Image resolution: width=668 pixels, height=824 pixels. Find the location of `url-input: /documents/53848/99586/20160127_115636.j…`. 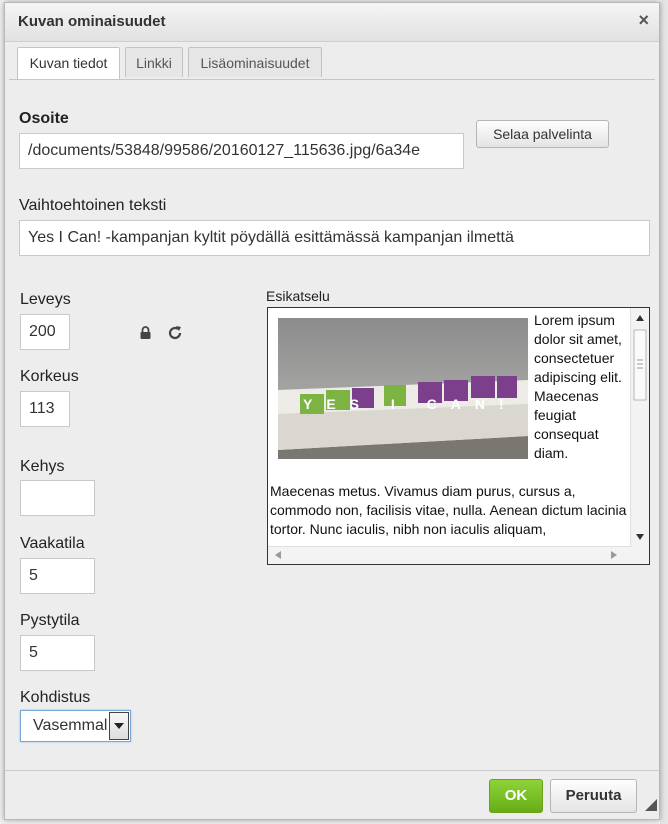

url-input: /documents/53848/99586/20160127_115636.j… is located at coordinates (241, 151).